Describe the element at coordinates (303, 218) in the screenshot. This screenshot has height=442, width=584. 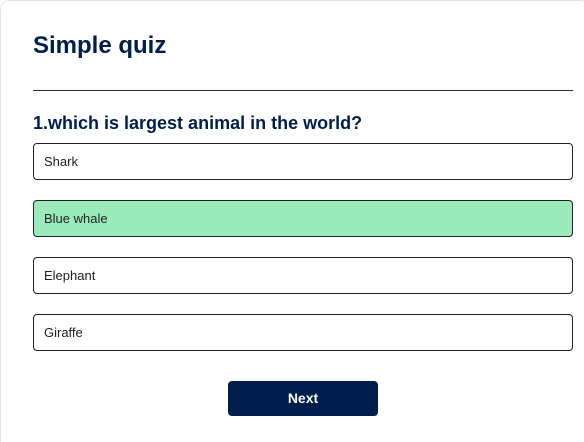
I see `answer-option-blue-whale: Blue whale` at that location.